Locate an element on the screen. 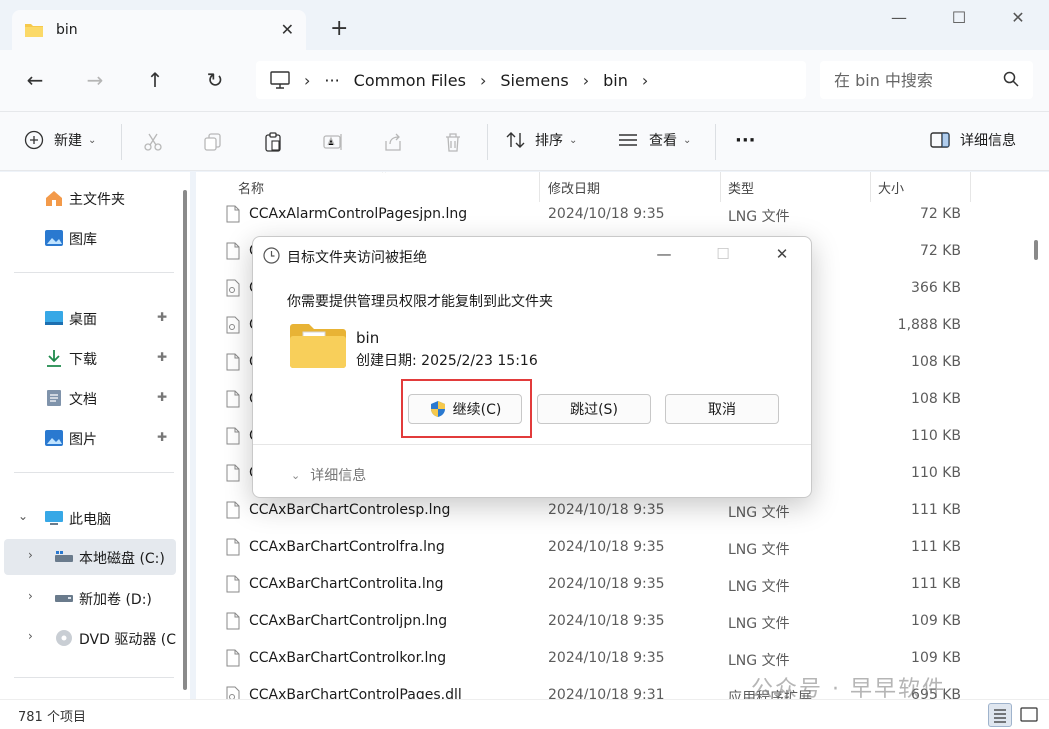 The width and height of the screenshot is (1049, 729). paste-icon is located at coordinates (273, 142).